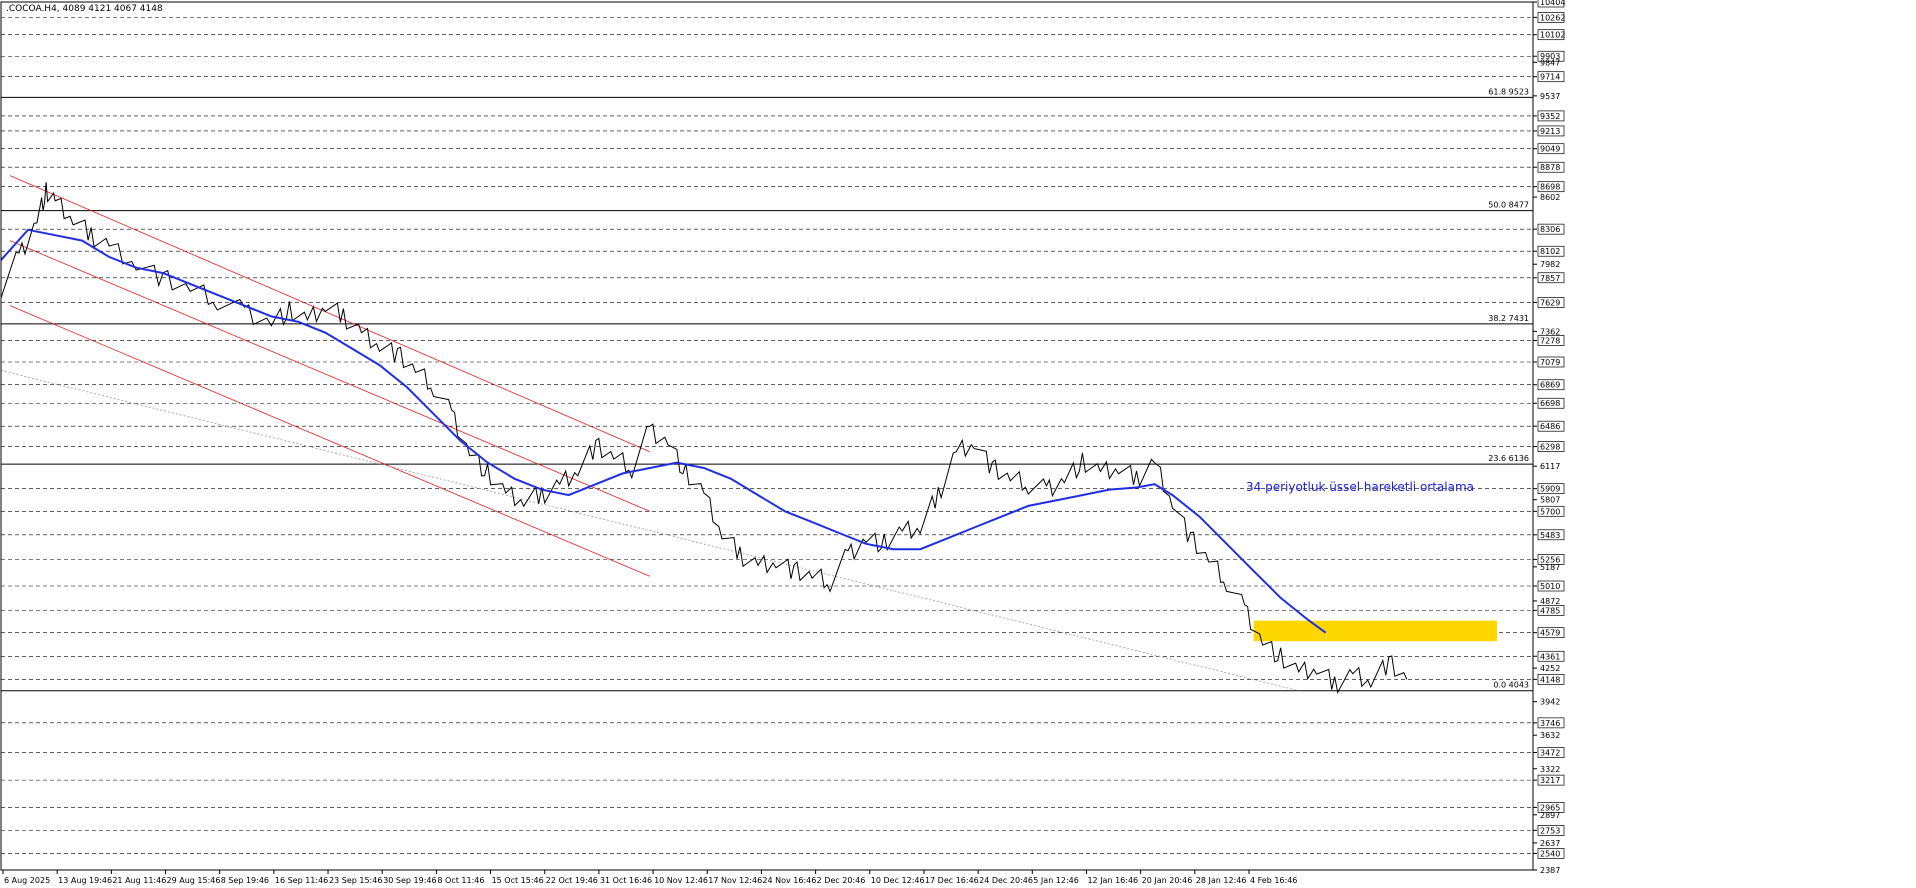  I want to click on price-tick-label: 6698, so click(1550, 403).